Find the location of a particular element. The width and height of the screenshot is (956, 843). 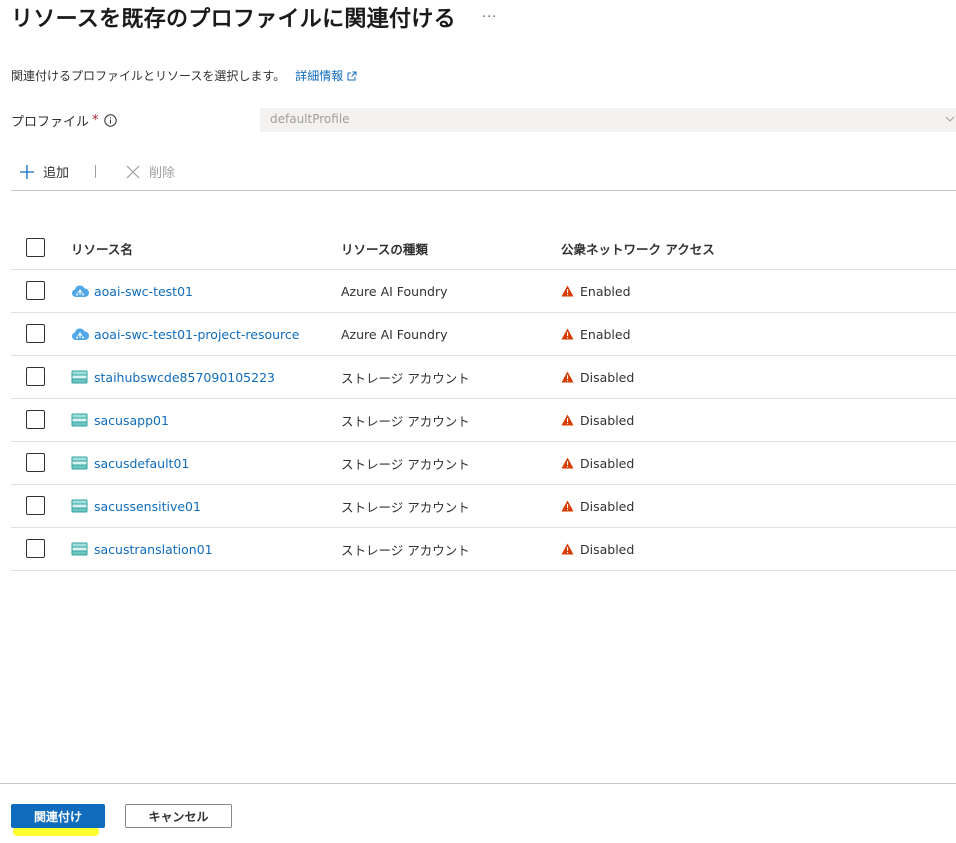

plus-icon is located at coordinates (27, 171).